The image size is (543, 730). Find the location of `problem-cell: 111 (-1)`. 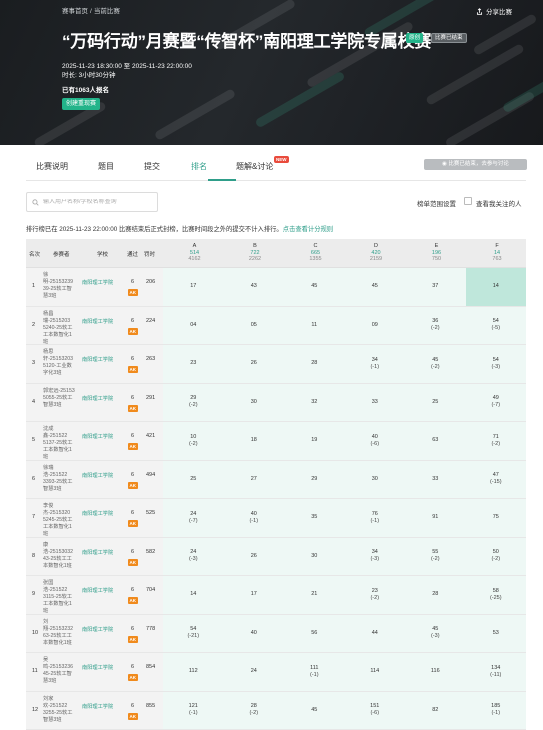

problem-cell: 111 (-1) is located at coordinates (314, 672).